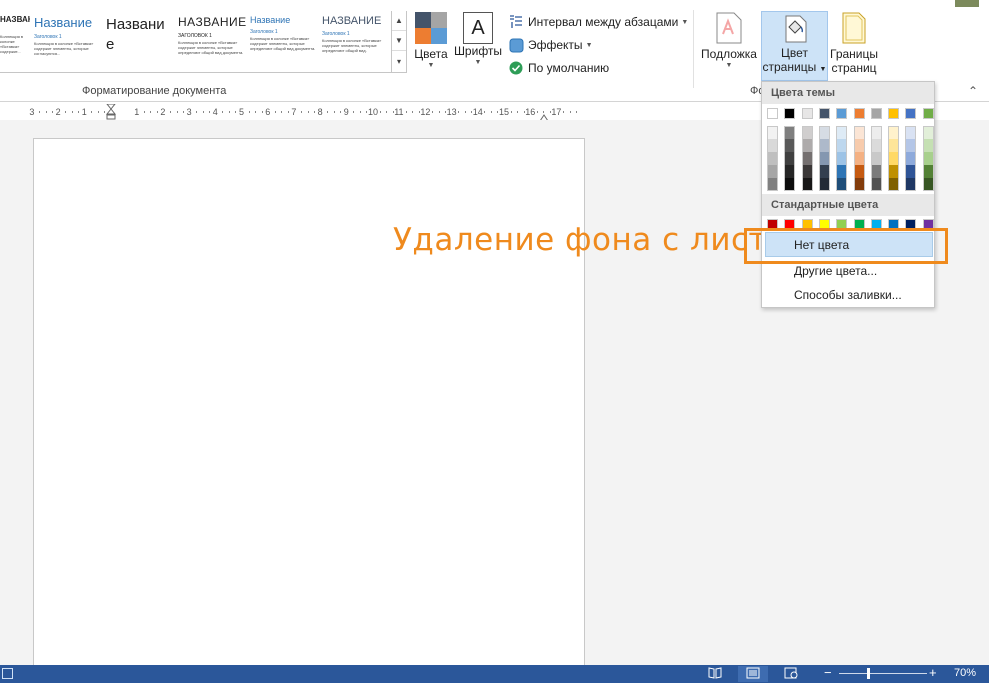 Image resolution: width=989 pixels, height=683 pixels. Describe the element at coordinates (967, 3) in the screenshot. I see `avatar` at that location.